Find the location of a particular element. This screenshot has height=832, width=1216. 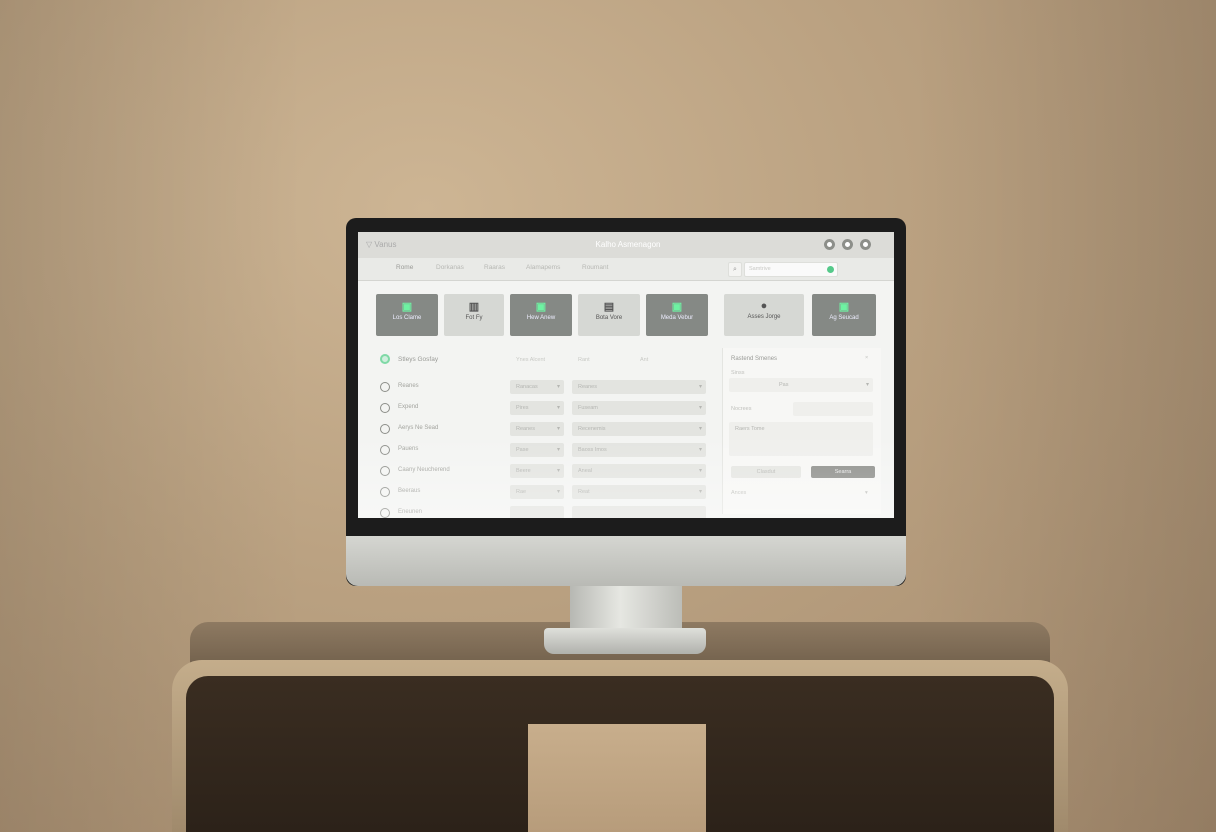

list-item: Aerys Ne Sead Reanes ▾ Recenemis ▾ is located at coordinates (542, 429).